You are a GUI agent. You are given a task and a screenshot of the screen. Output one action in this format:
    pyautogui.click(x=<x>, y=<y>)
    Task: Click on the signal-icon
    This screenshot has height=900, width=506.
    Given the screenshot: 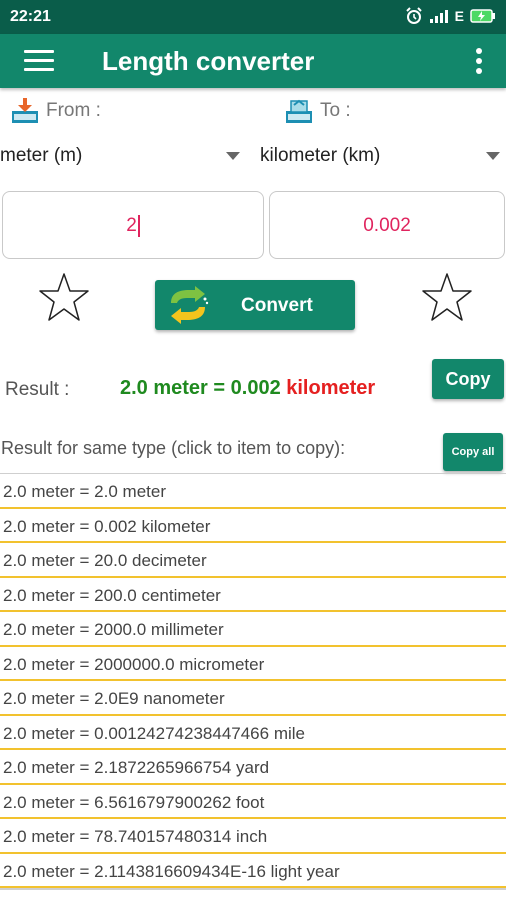 What is the action you would take?
    pyautogui.click(x=438, y=16)
    